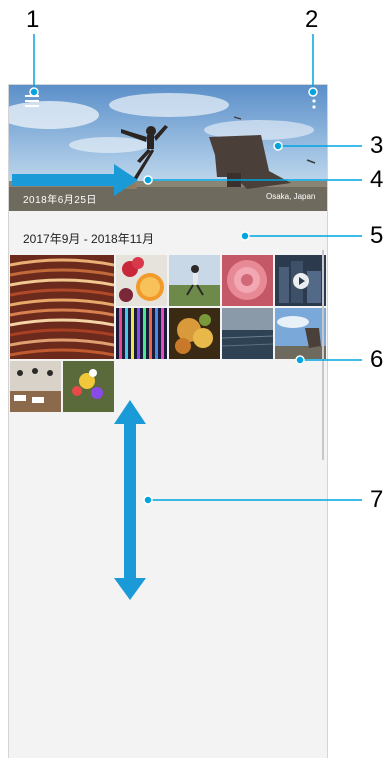 This screenshot has width=390, height=758. What do you see at coordinates (33, 19) in the screenshot?
I see `callout-number-1: 1` at bounding box center [33, 19].